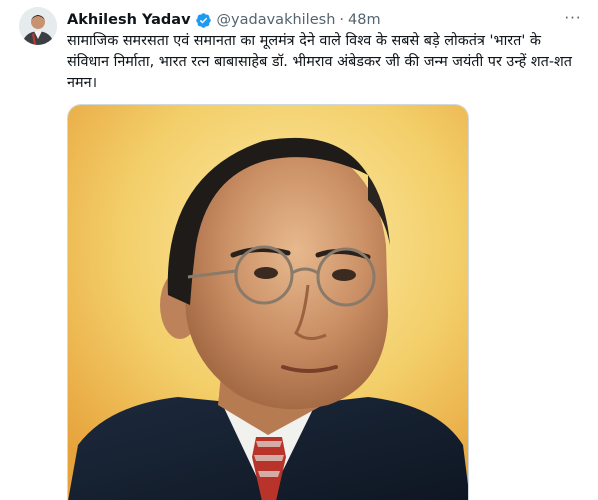  I want to click on author-handle: @yadavakhilesh, so click(276, 20).